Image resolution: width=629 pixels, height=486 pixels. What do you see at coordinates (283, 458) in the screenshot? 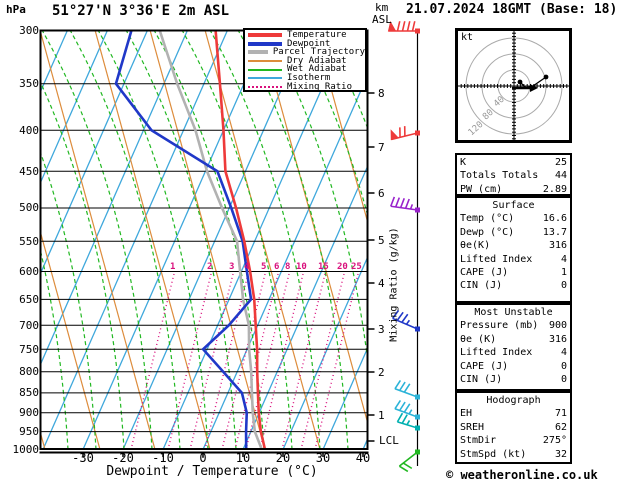
I see `temperature-tick-label: 20` at bounding box center [283, 458].